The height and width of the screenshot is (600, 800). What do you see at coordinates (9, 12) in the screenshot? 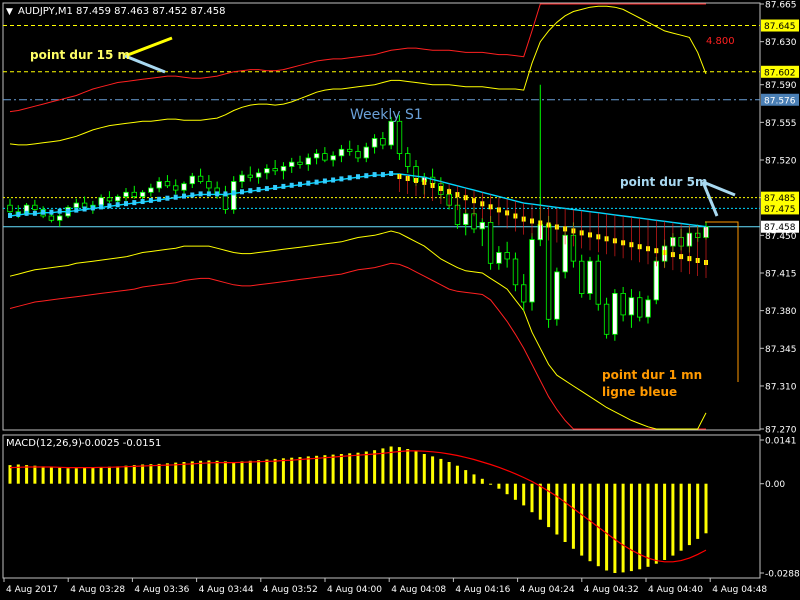
I see `triangle-icon: ▼` at bounding box center [9, 12].